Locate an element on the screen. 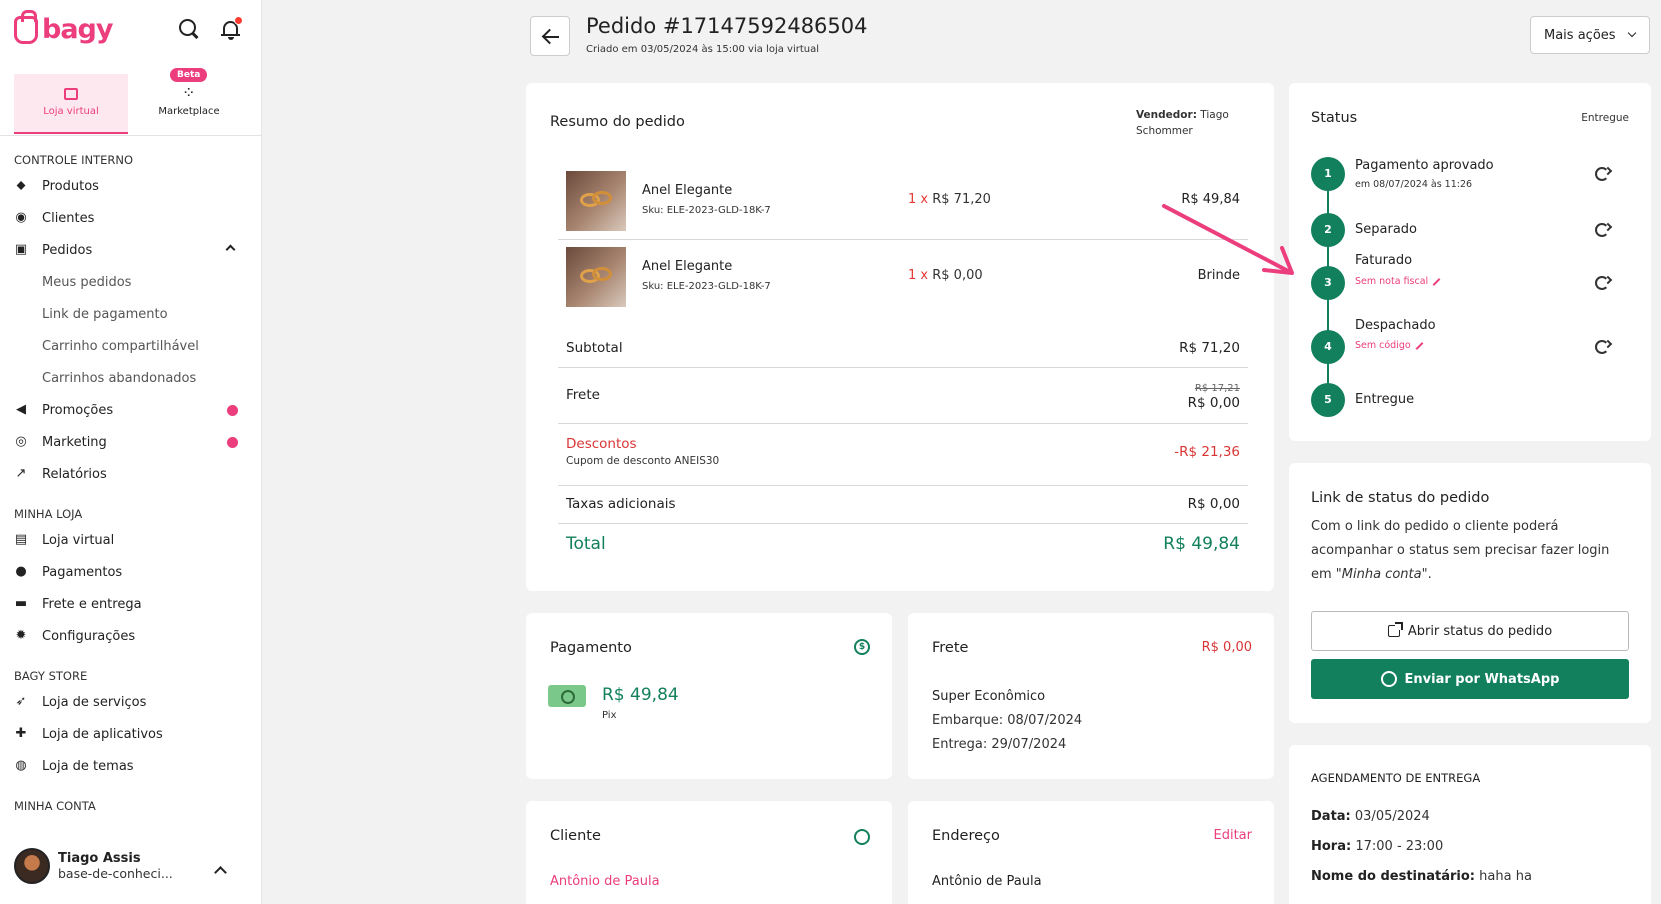 The height and width of the screenshot is (904, 1661). more-actions-button: Mais ações is located at coordinates (1590, 35).